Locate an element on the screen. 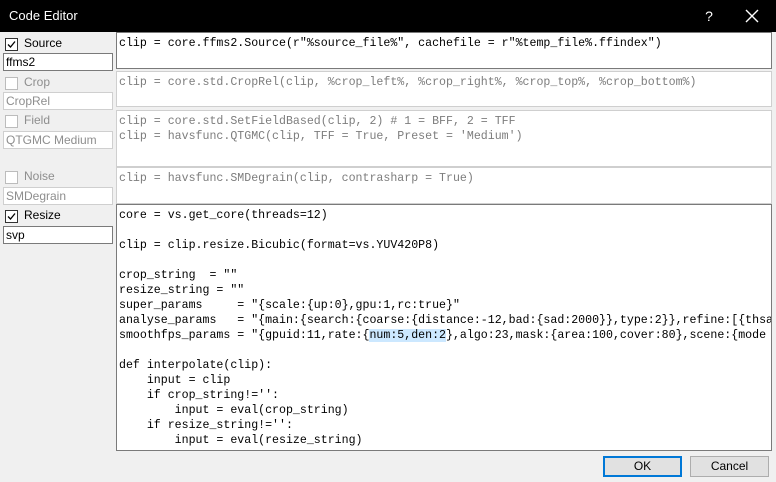 The image size is (776, 482). noise-checkbox: Noise is located at coordinates (60, 177).